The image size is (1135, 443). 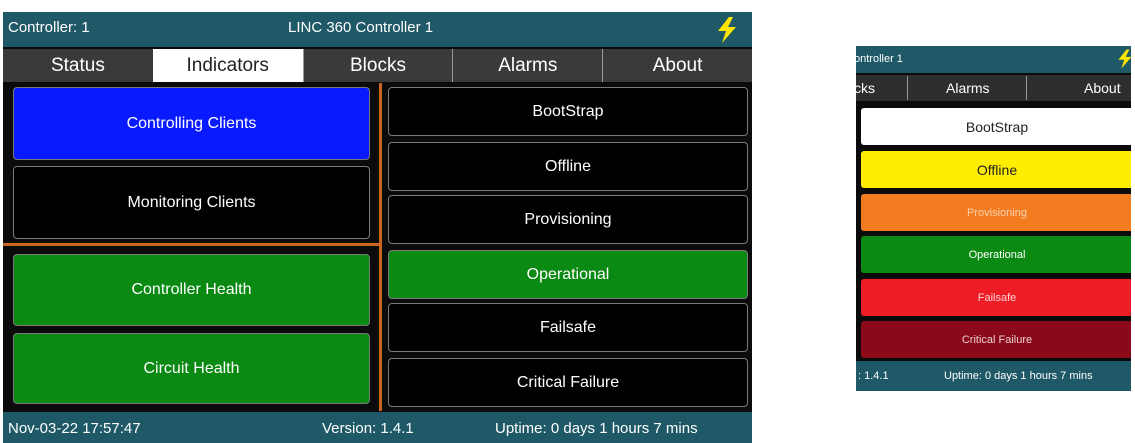 I want to click on mobile-controller-title: ontroller 1, so click(x=879, y=59).